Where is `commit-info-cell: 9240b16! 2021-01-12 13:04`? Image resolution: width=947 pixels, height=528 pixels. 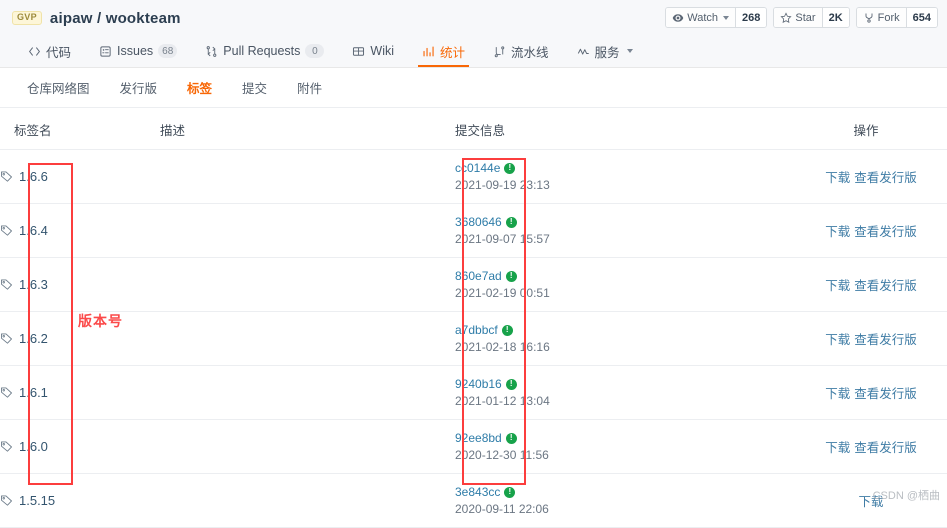
commit-info-cell: 9240b16! 2021-01-12 13:04 is located at coordinates (625, 392).